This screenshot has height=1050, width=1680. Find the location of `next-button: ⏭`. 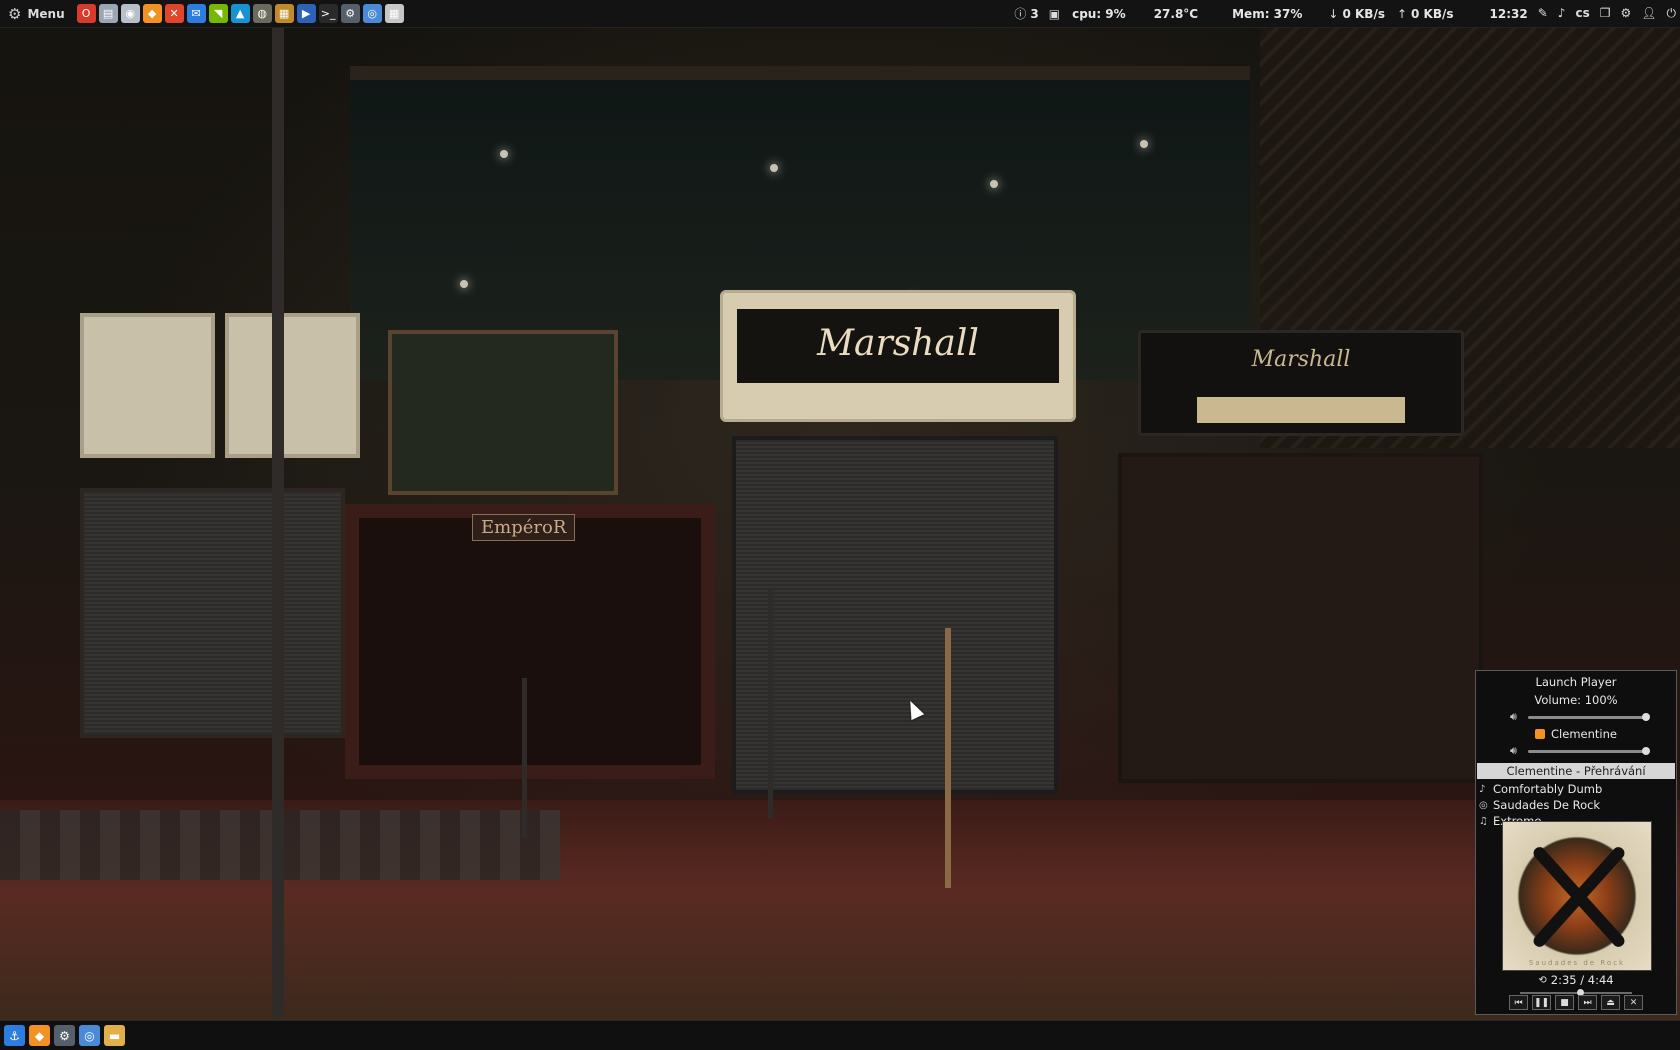

next-button: ⏭ is located at coordinates (1587, 1002).